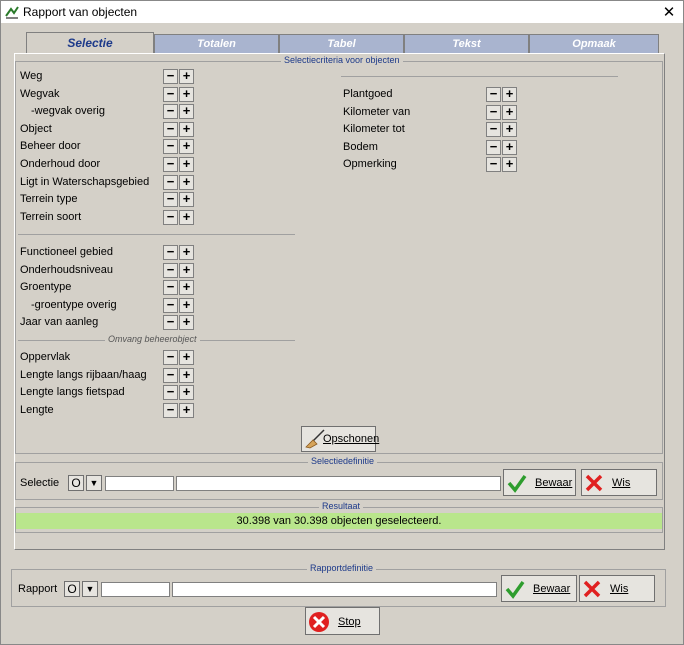 This screenshot has height=645, width=684. What do you see at coordinates (80, 12) in the screenshot?
I see `window-title: Rapport van objecten` at bounding box center [80, 12].